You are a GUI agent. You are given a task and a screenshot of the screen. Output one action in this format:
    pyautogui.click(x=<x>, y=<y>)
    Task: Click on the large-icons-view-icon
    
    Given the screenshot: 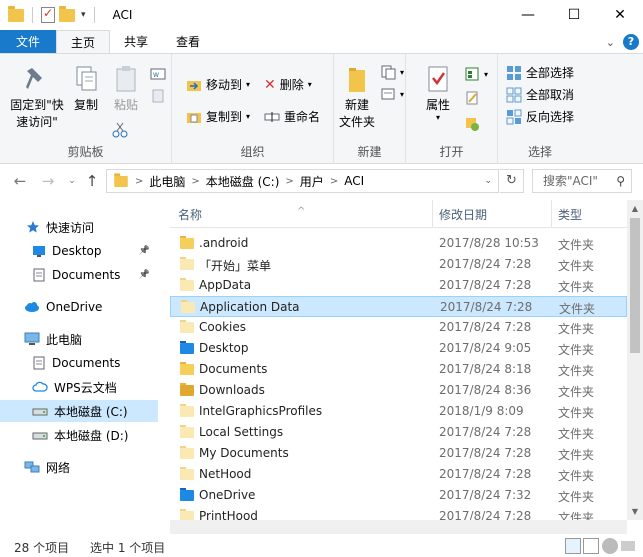 What is the action you would take?
    pyautogui.click(x=591, y=546)
    